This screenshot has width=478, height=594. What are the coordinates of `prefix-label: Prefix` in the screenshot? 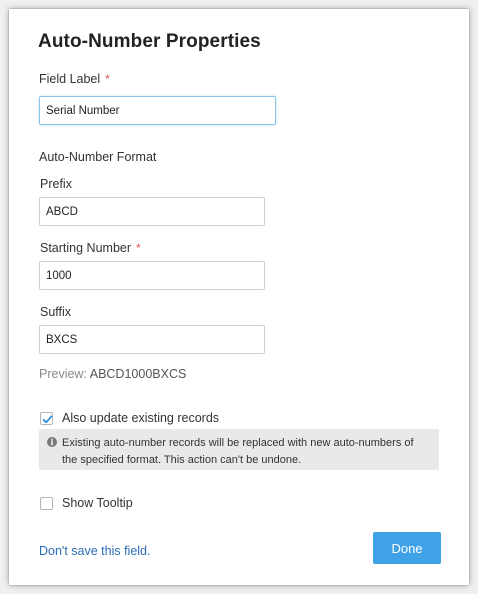 It's located at (56, 184).